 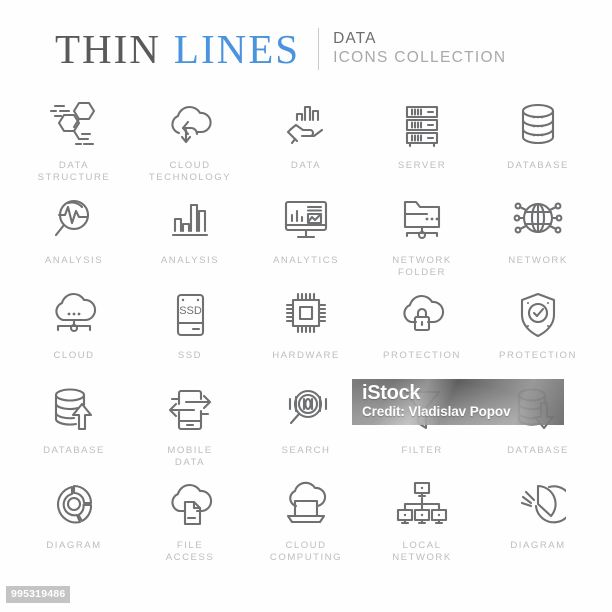 I want to click on icon-cell: NETWORK, so click(x=538, y=238).